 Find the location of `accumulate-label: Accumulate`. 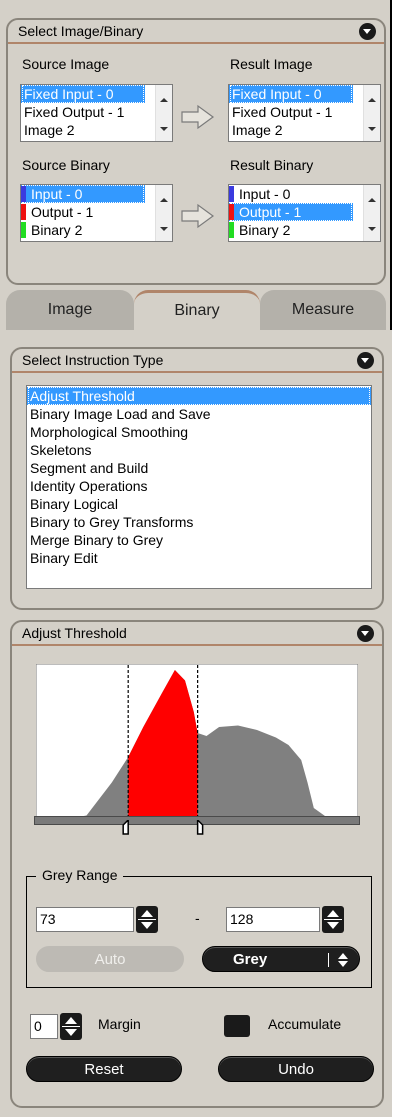

accumulate-label: Accumulate is located at coordinates (305, 1024).